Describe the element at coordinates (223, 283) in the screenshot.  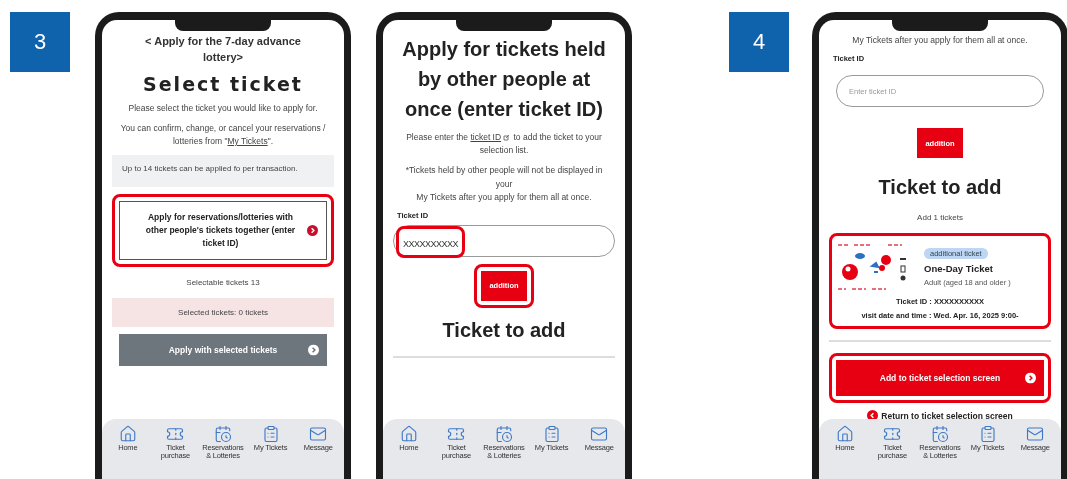
I see `count-text: Selectable tickets 13` at that location.